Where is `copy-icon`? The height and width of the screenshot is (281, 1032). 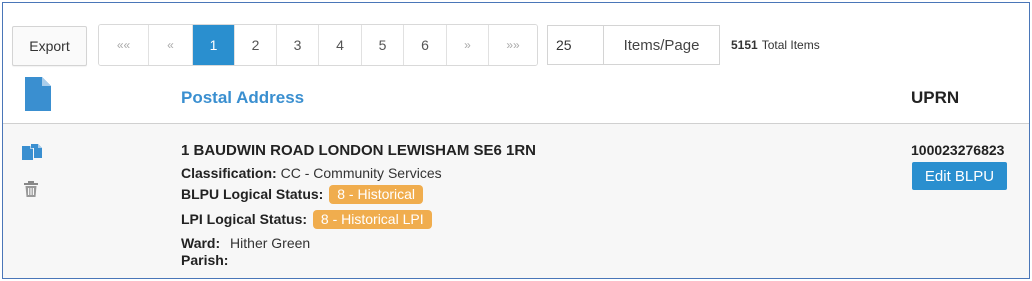
copy-icon is located at coordinates (32, 156).